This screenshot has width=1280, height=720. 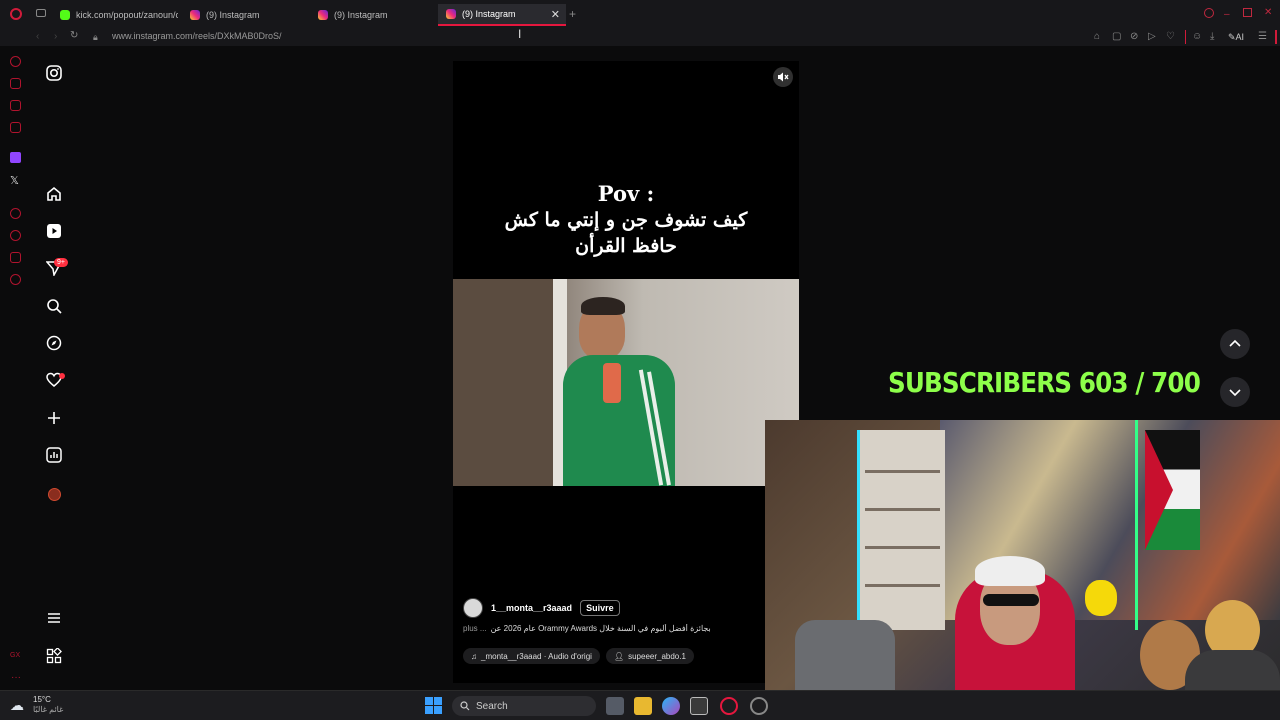 What do you see at coordinates (643, 706) in the screenshot?
I see `file-explorer-icon` at bounding box center [643, 706].